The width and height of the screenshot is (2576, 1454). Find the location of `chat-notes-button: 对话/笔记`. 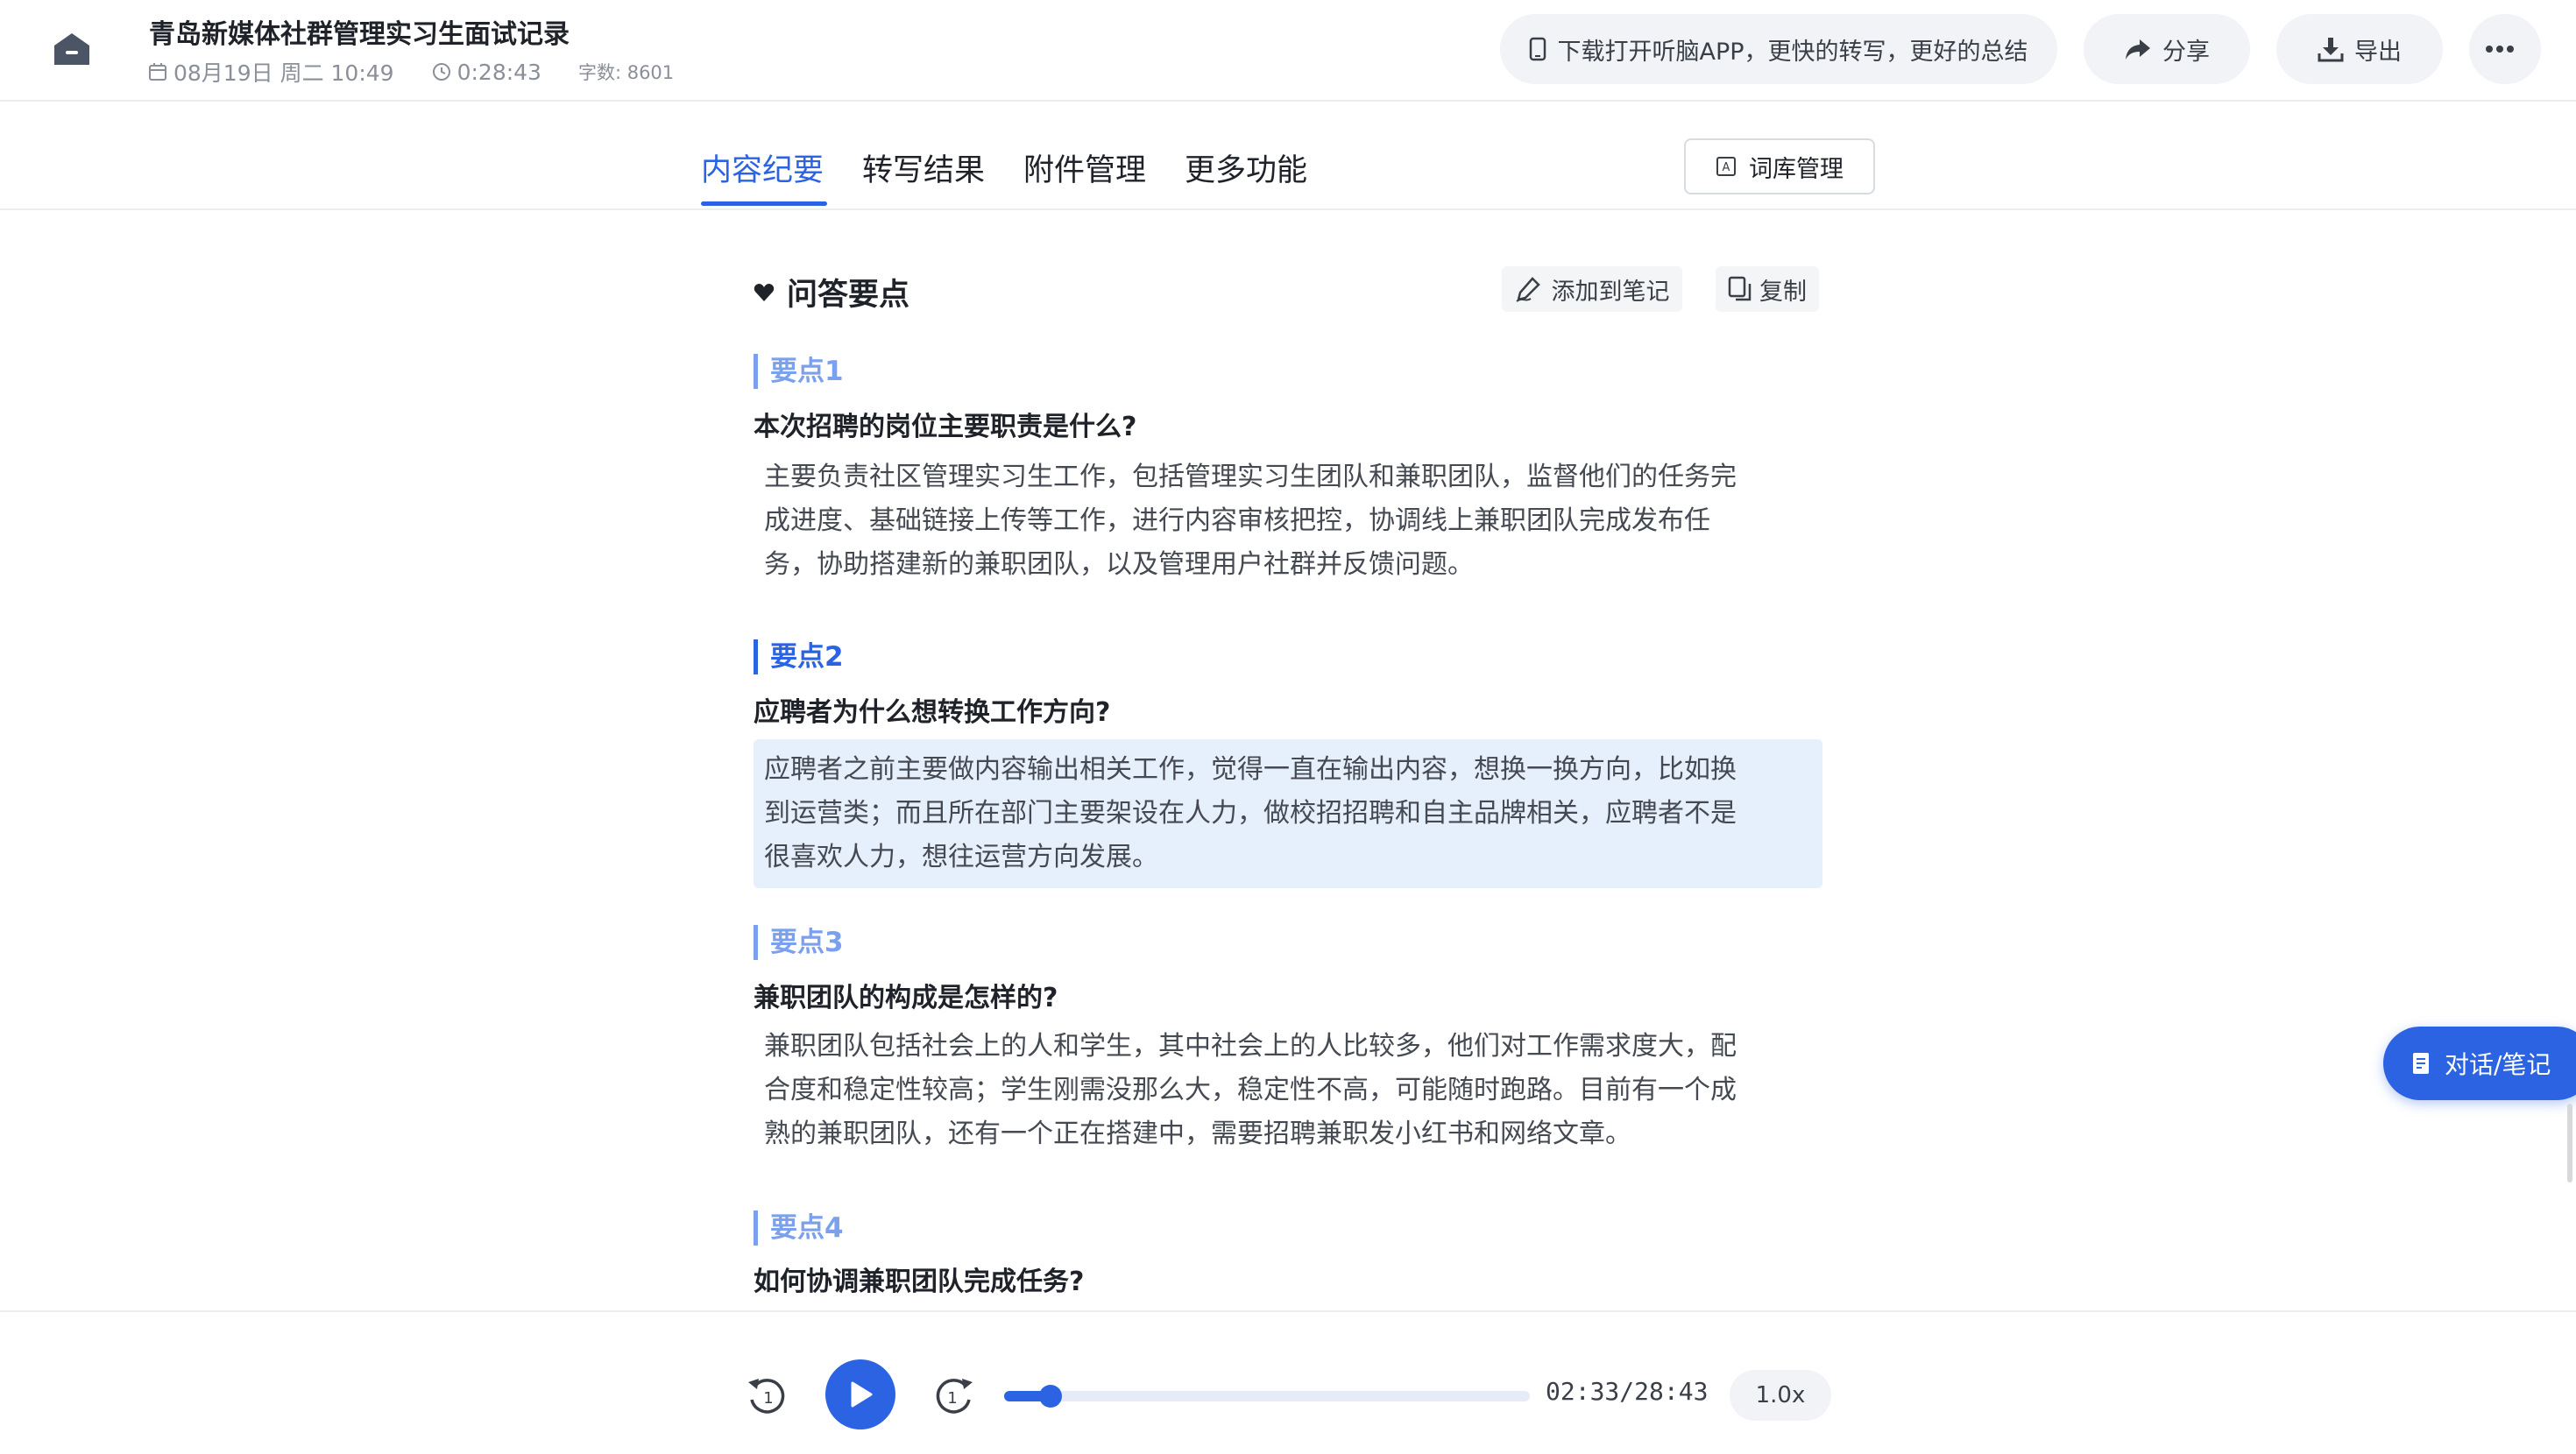

chat-notes-button: 对话/笔记 is located at coordinates (2479, 1063).